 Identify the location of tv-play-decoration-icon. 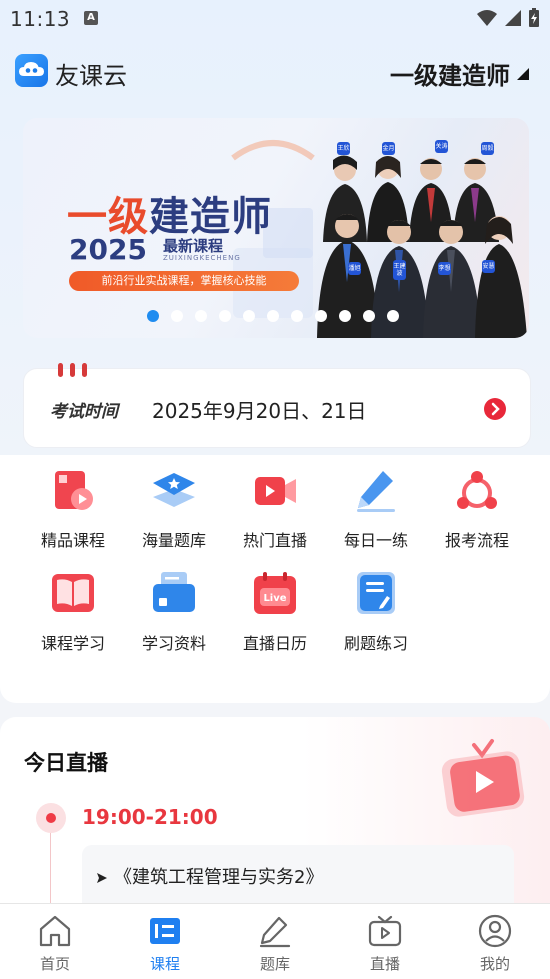
(483, 778).